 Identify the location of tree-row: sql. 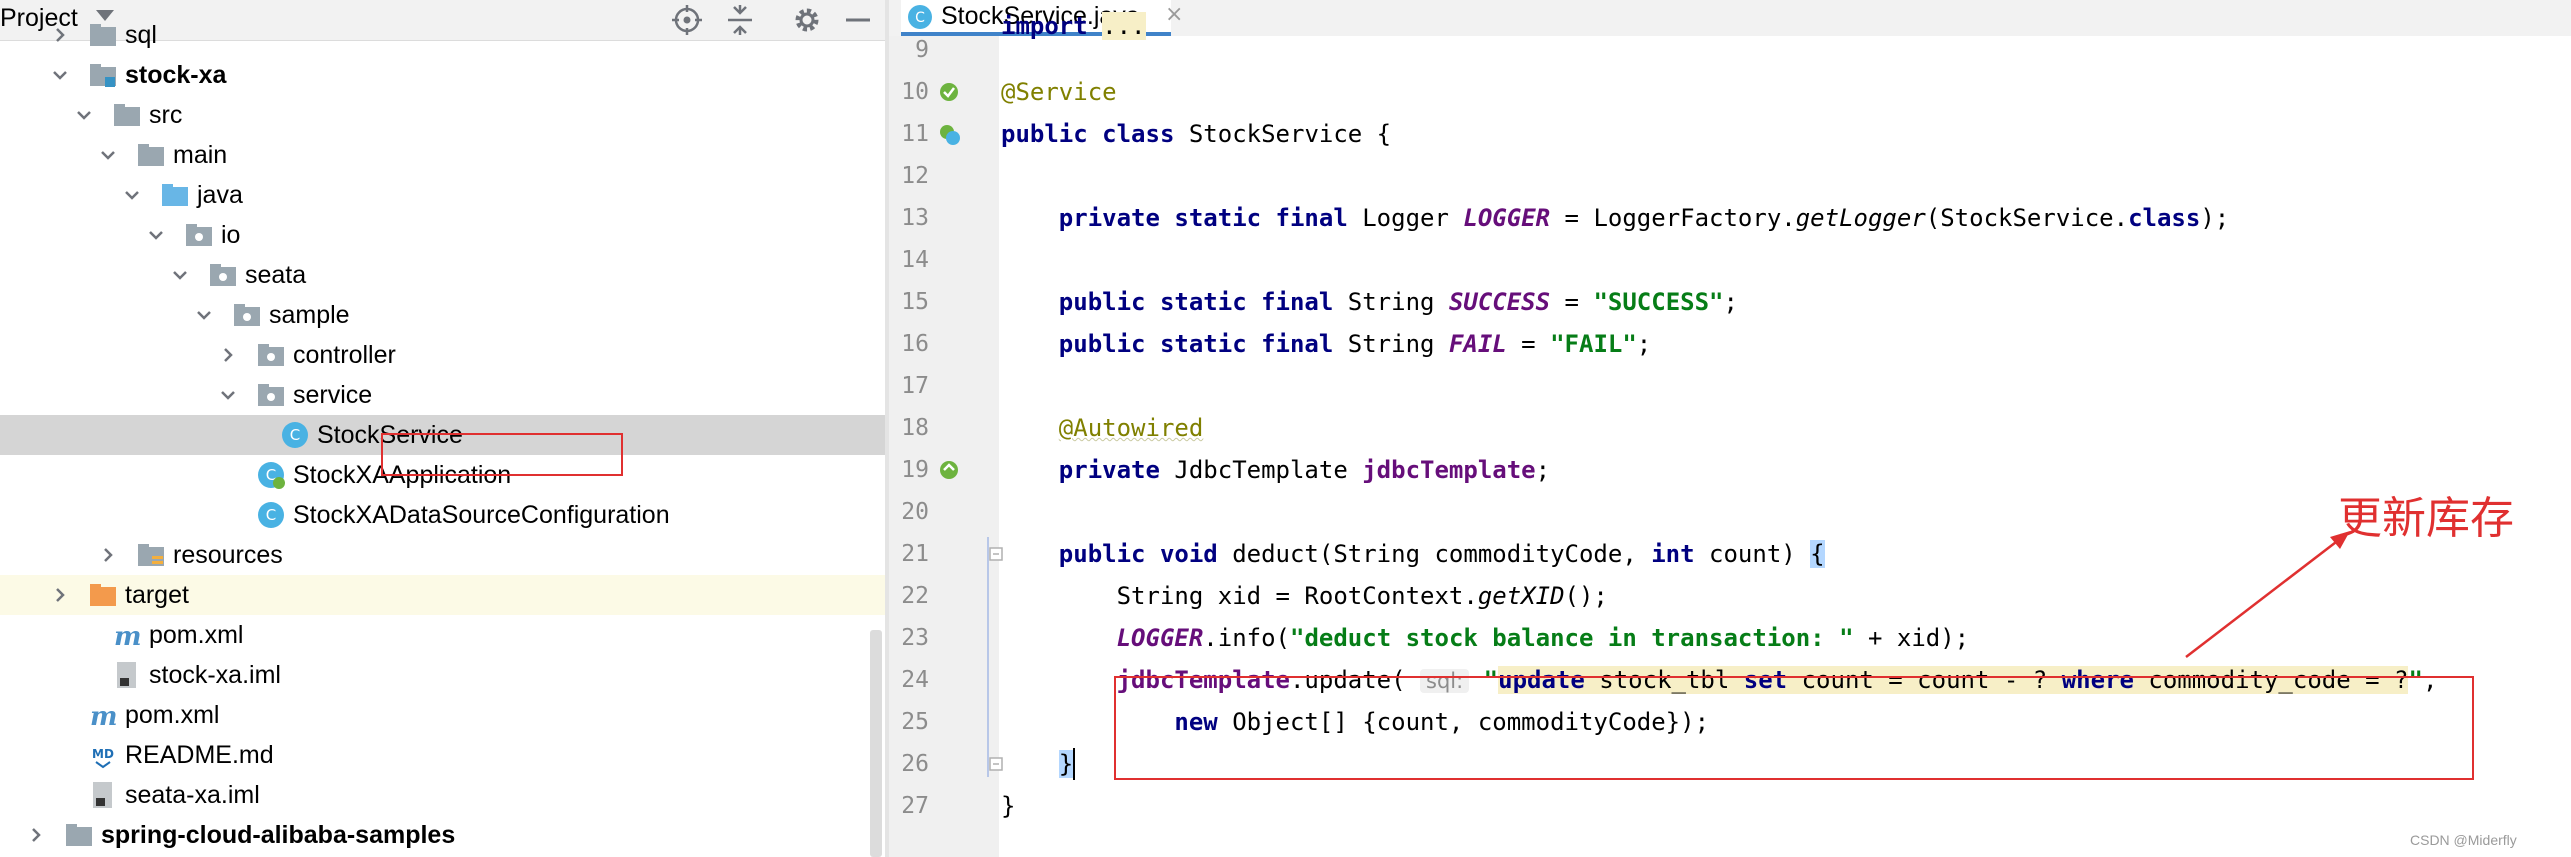
(442, 35).